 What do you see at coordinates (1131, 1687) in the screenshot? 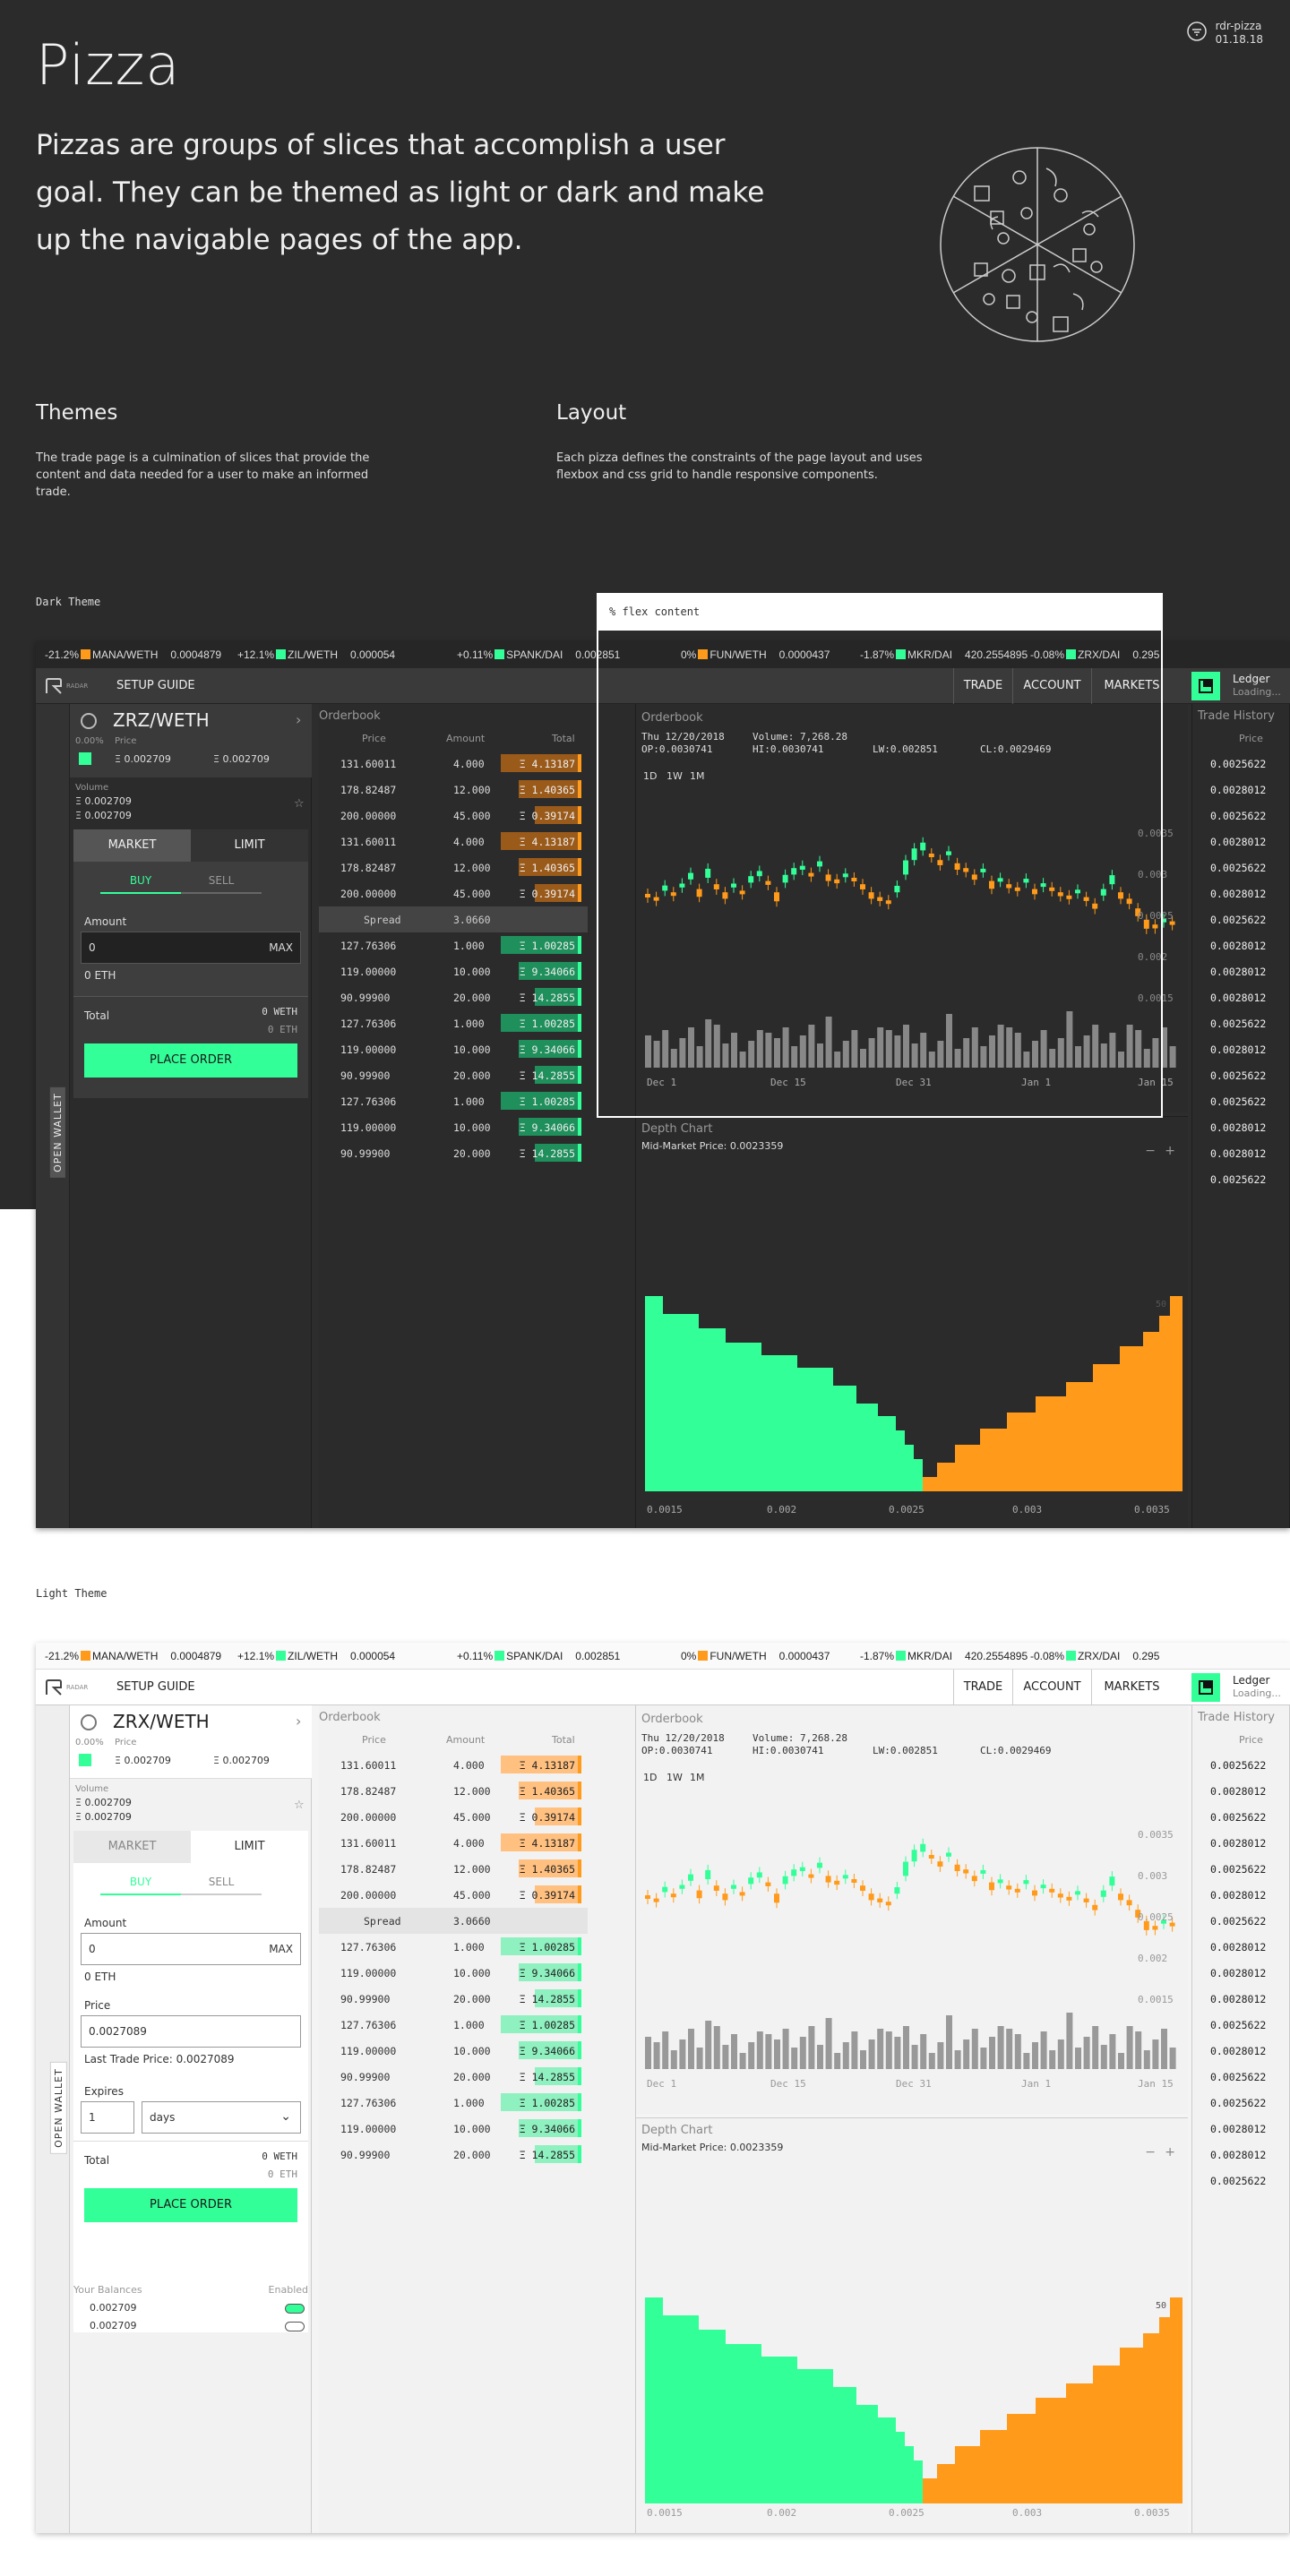
I see `nav-markets-button: MARKETS` at bounding box center [1131, 1687].